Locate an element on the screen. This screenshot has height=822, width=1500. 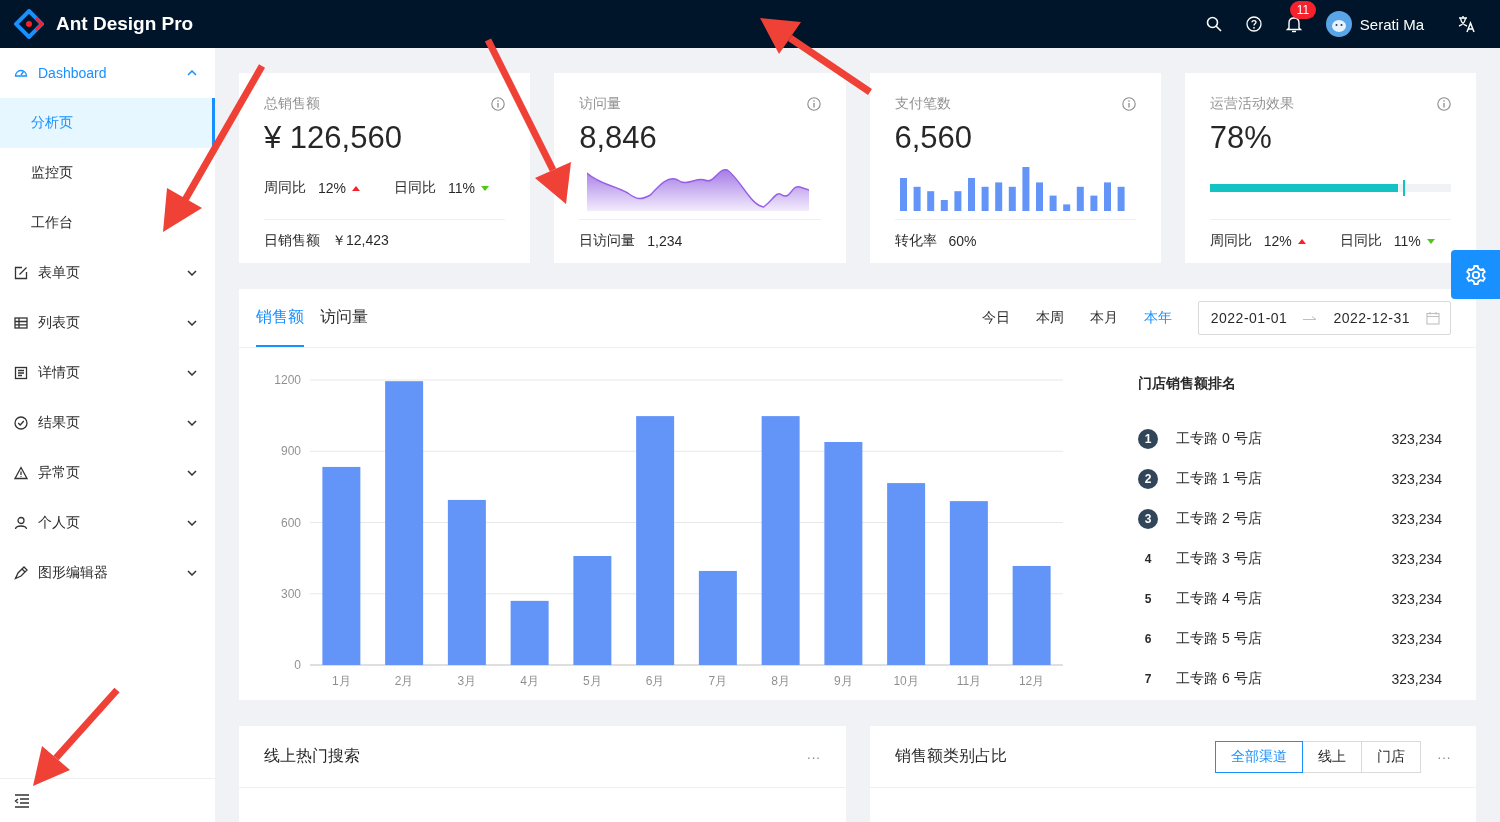
bell-icon is located at coordinates (1293, 24).